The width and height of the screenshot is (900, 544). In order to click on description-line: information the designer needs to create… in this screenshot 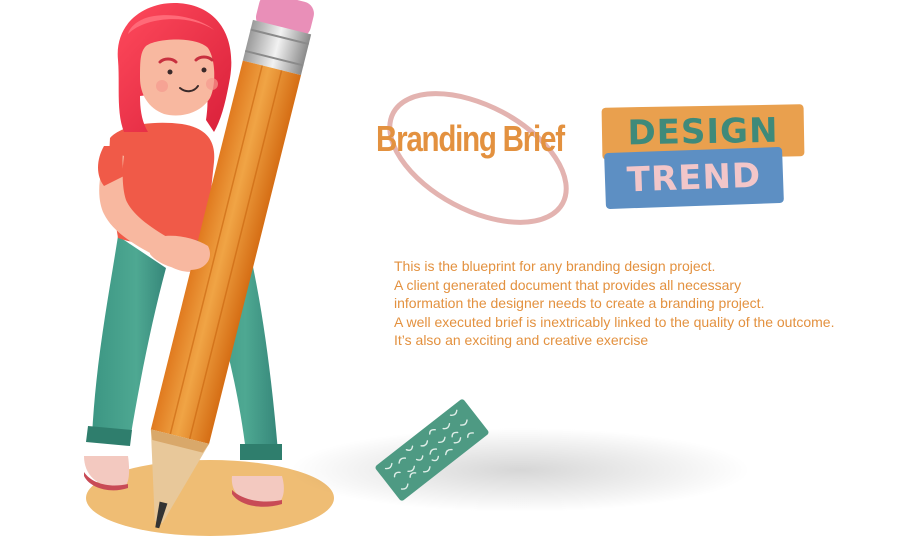, I will do `click(579, 303)`.